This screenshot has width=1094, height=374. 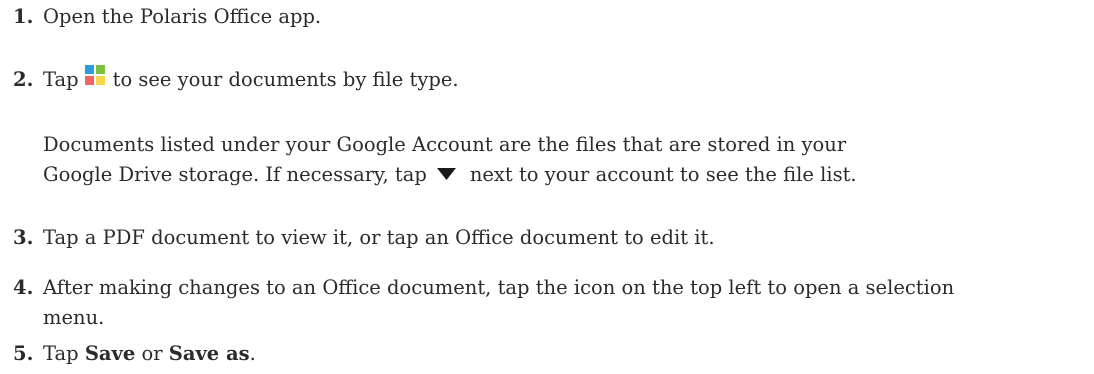 I want to click on step-number: 1., so click(x=23, y=16).